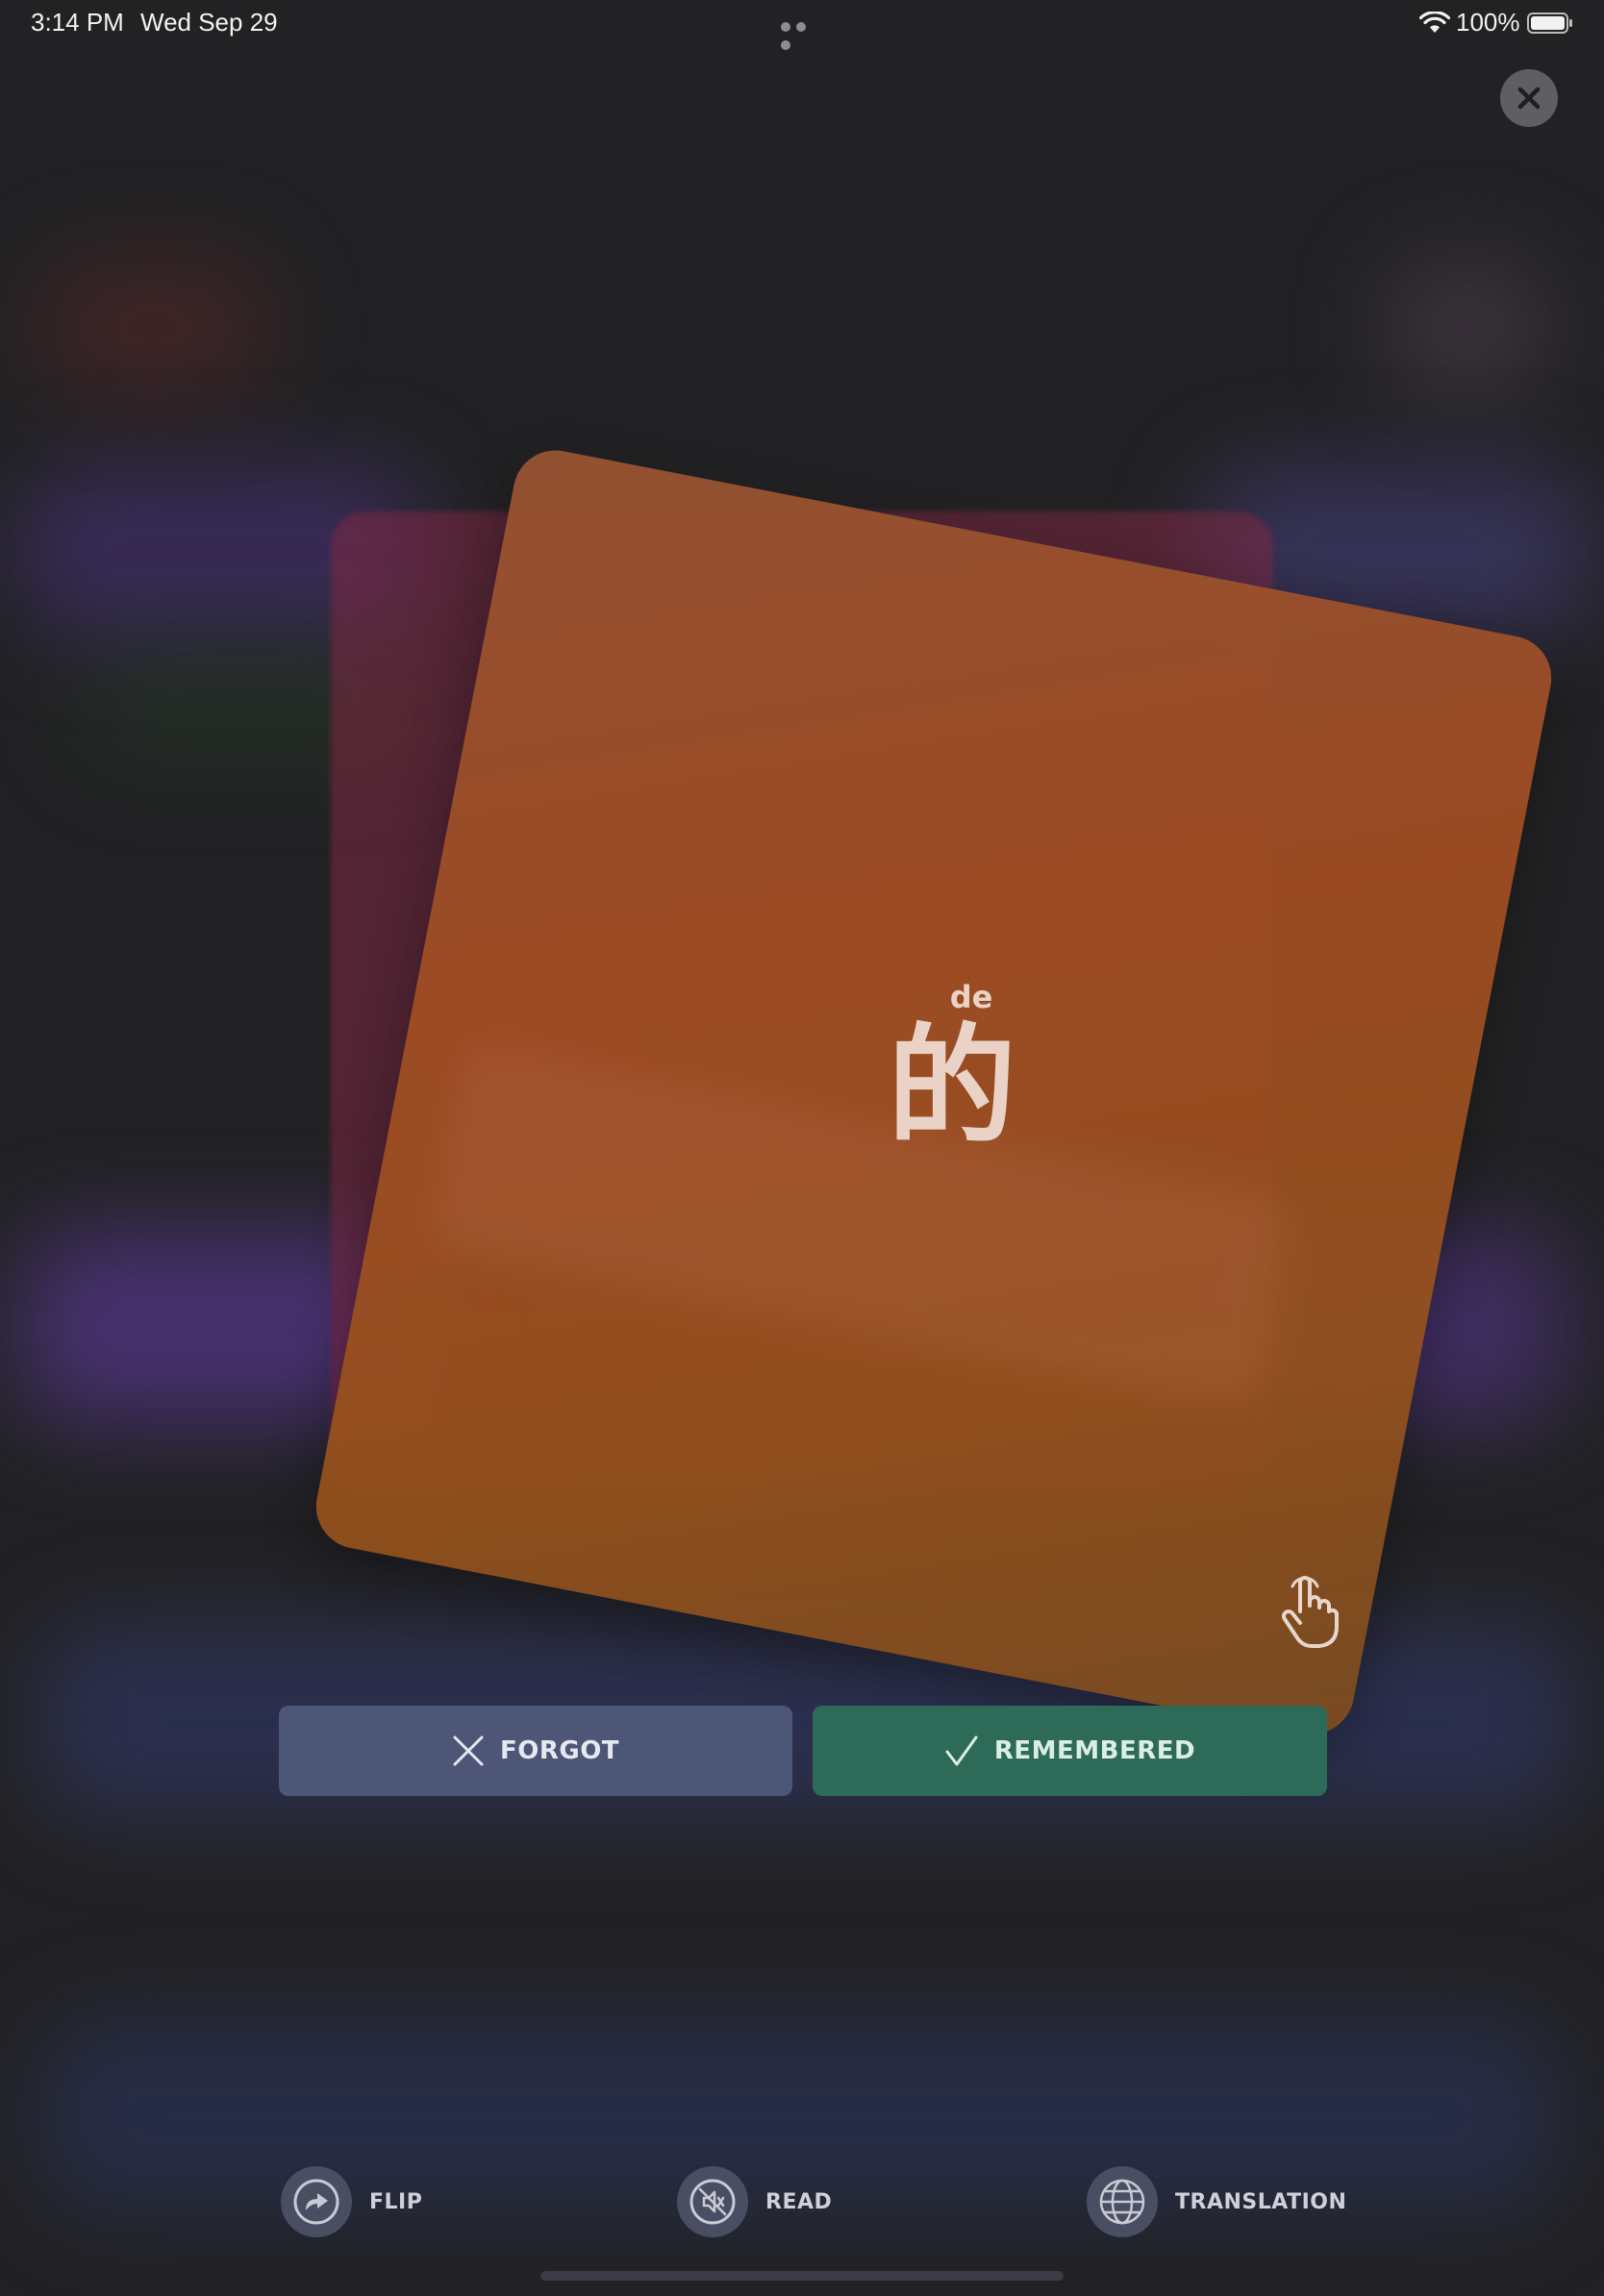 The width and height of the screenshot is (1604, 2296). Describe the element at coordinates (1310, 1612) in the screenshot. I see `tap-hand-icon` at that location.